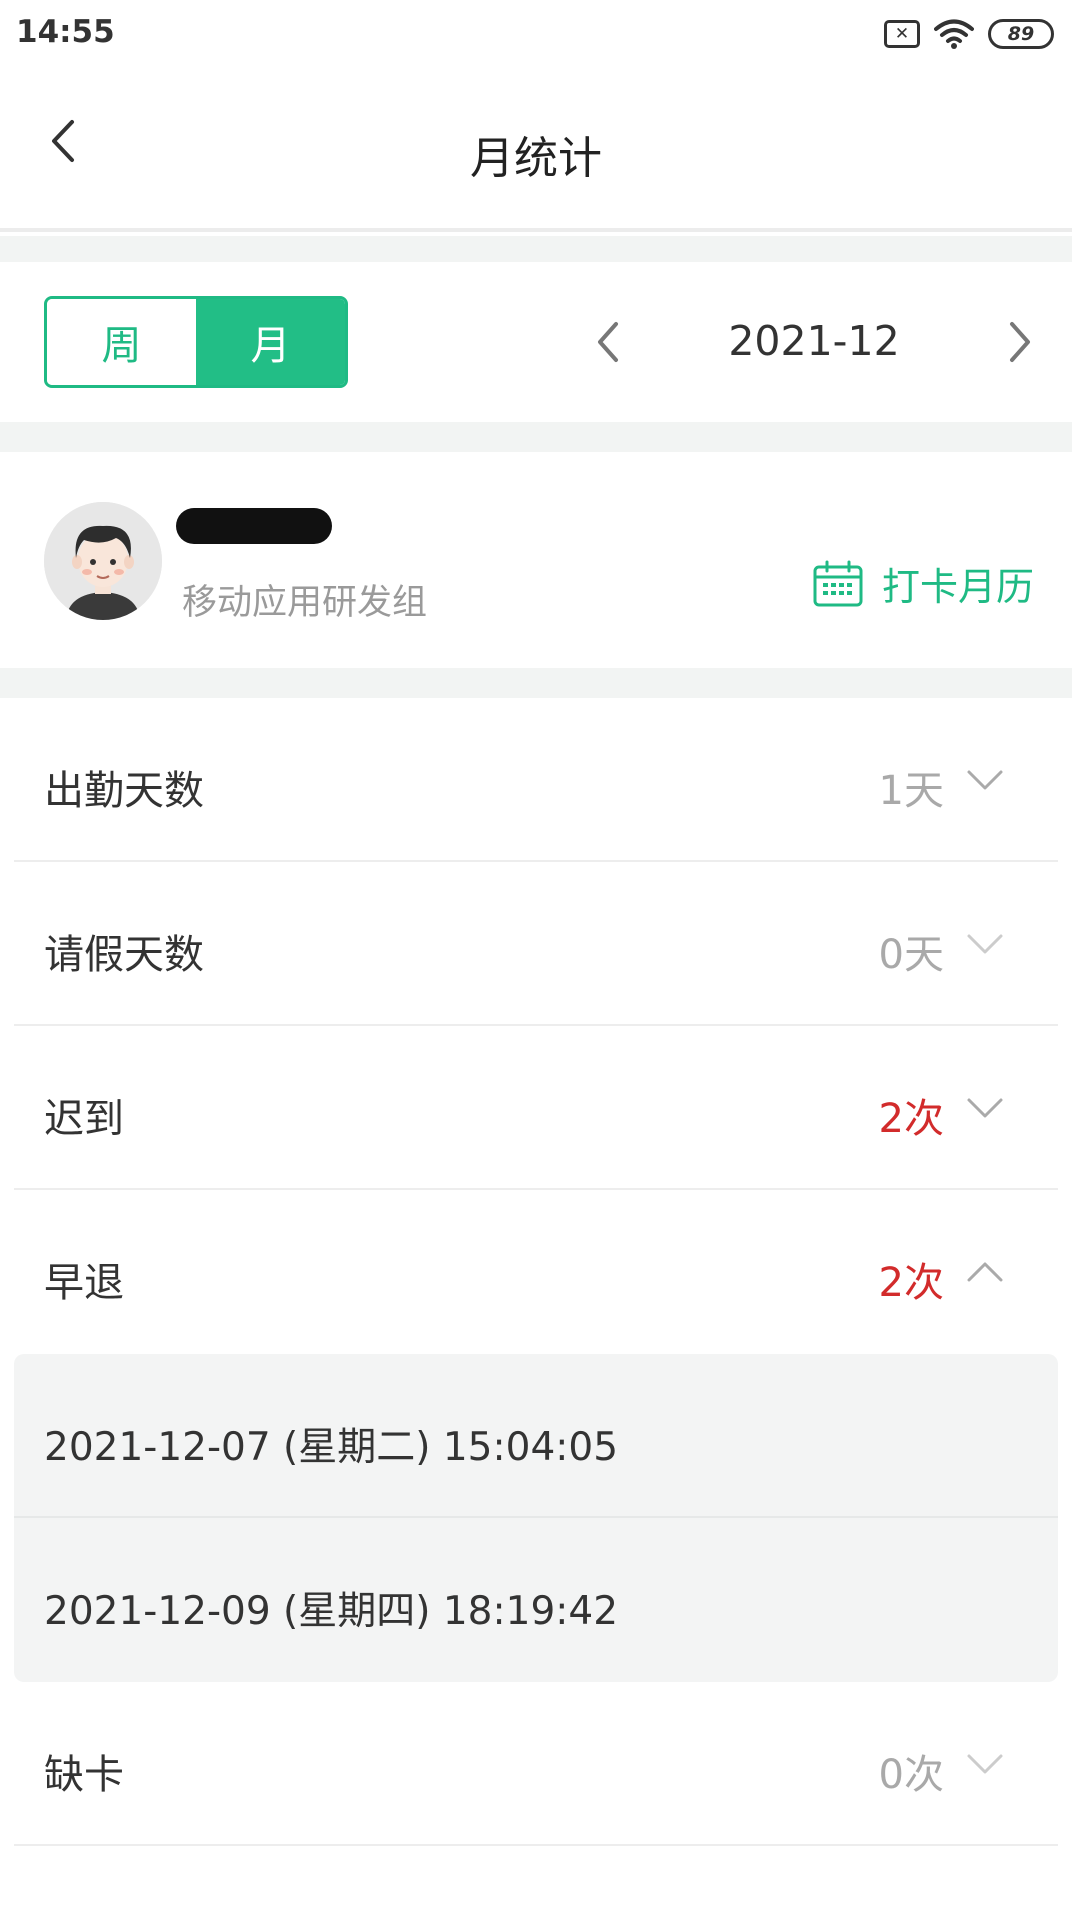  What do you see at coordinates (536, 780) in the screenshot?
I see `stat-row-attendance-days: 出勤天数 1天` at bounding box center [536, 780].